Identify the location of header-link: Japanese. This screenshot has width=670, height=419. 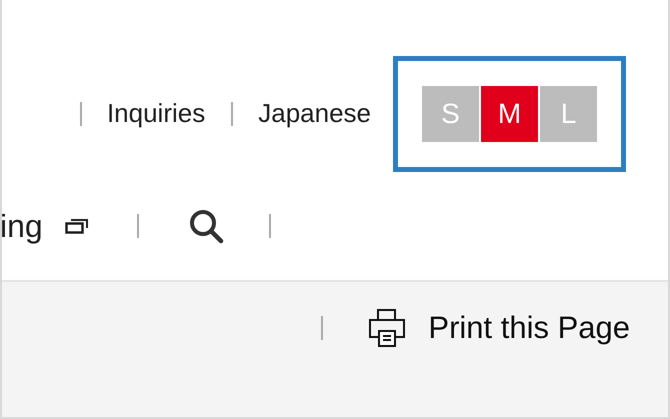
(314, 113).